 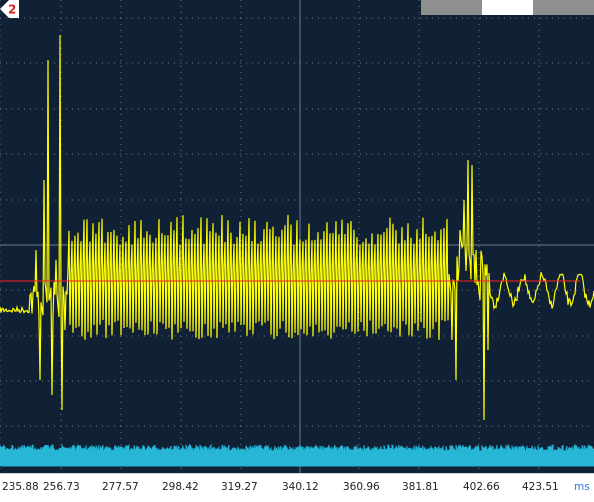 I want to click on status-bar, so click(x=507, y=7).